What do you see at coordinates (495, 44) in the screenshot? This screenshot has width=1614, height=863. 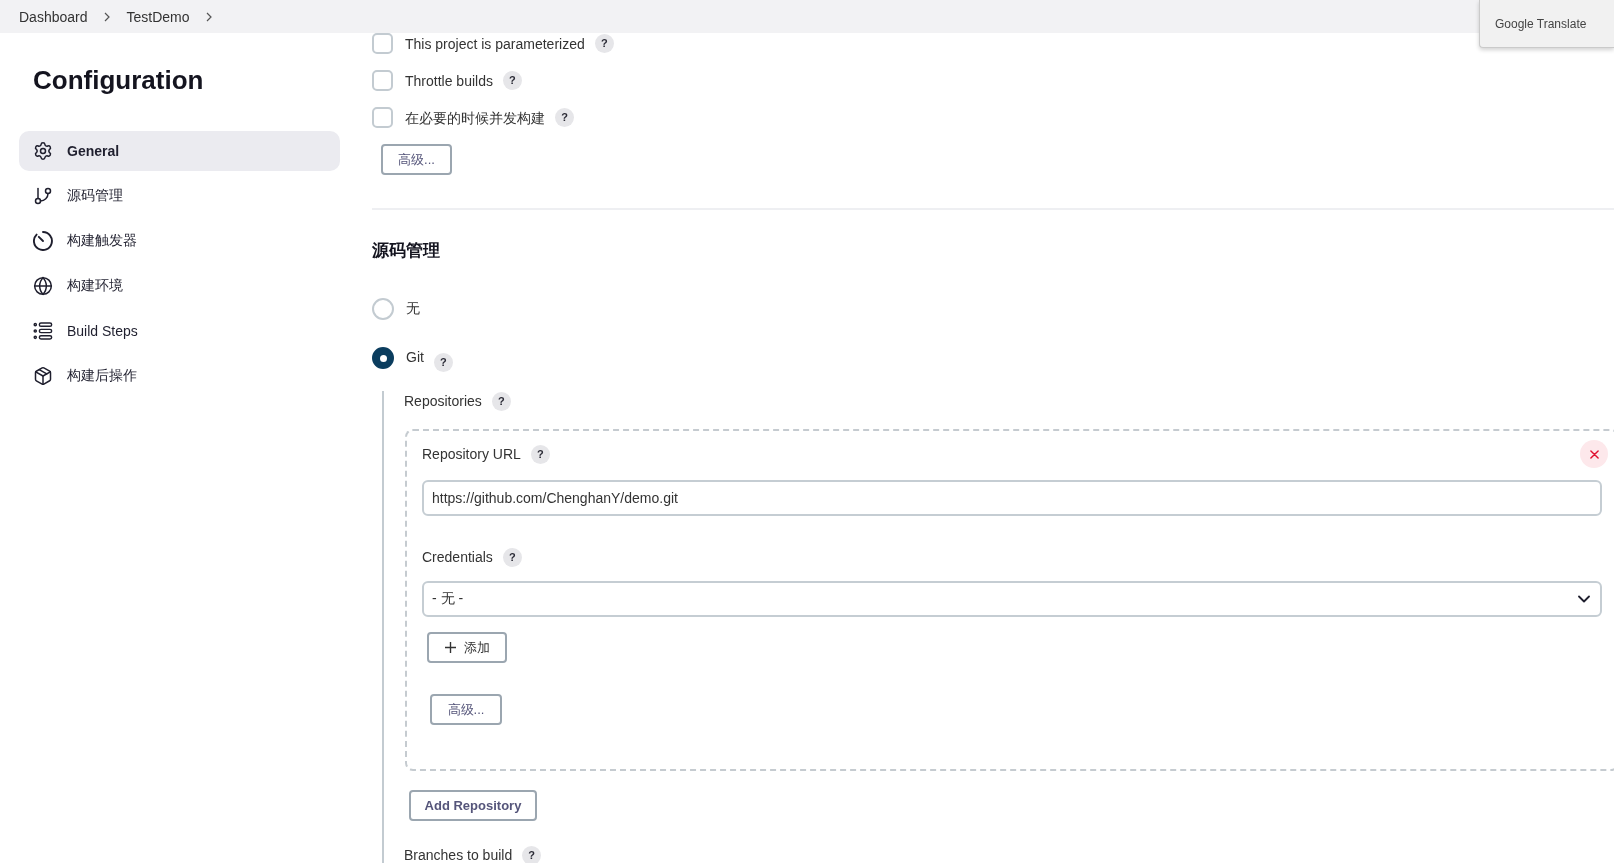 I see `option-label: This project is parameterized` at bounding box center [495, 44].